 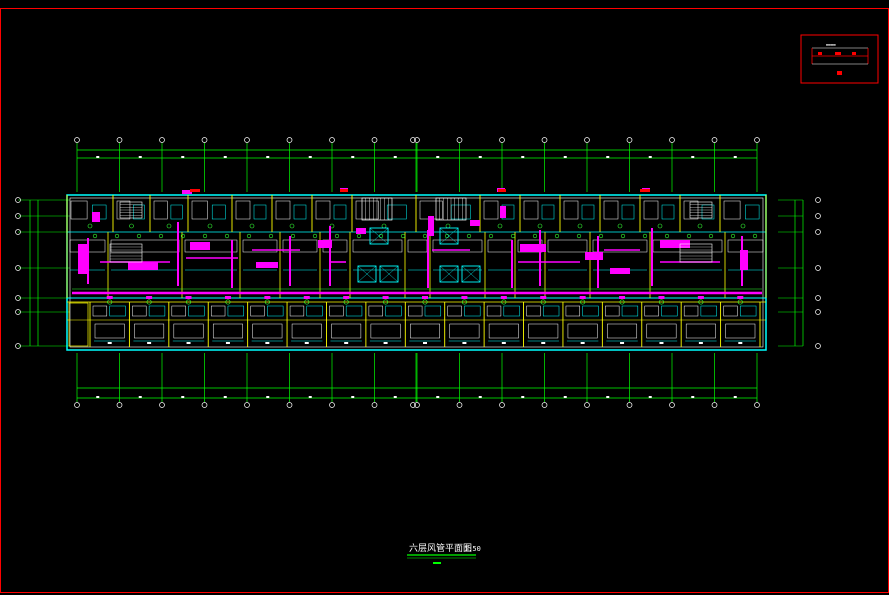 What do you see at coordinates (416, 321) in the screenshot?
I see `lower-guest-rooms` at bounding box center [416, 321].